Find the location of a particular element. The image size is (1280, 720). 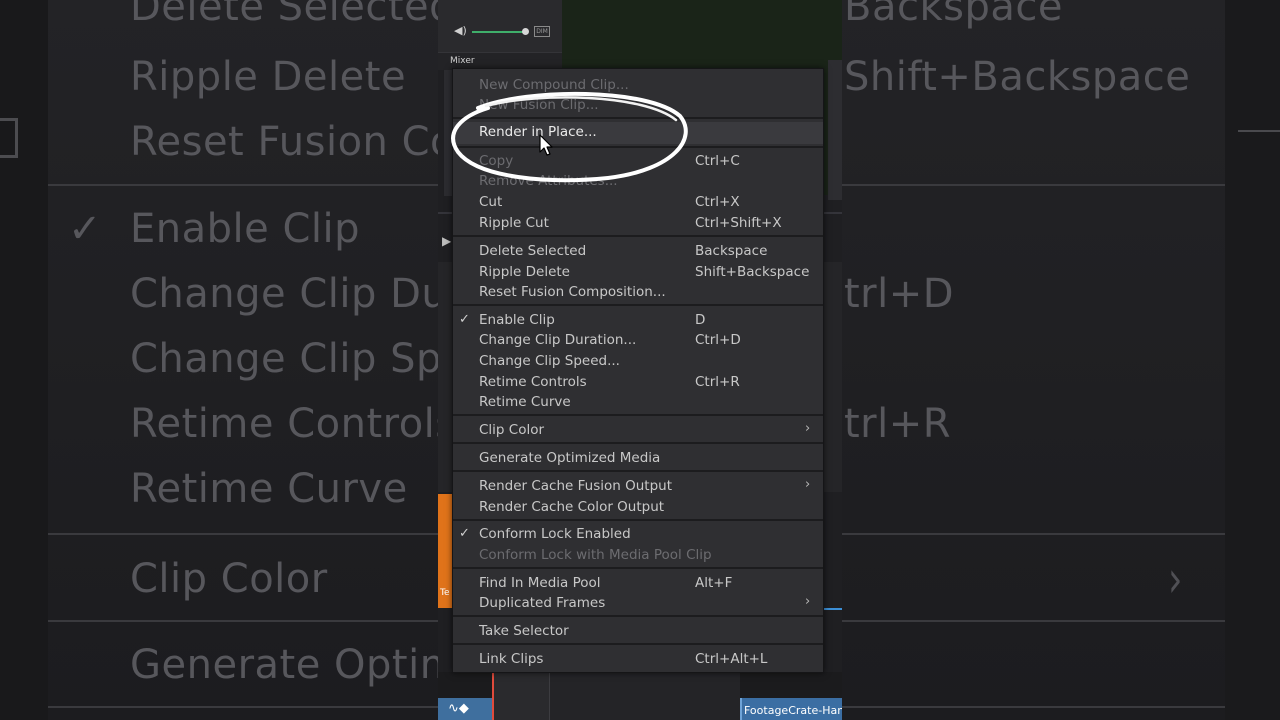

menu-item-shortcut: Shift+Backspace is located at coordinates (752, 272).